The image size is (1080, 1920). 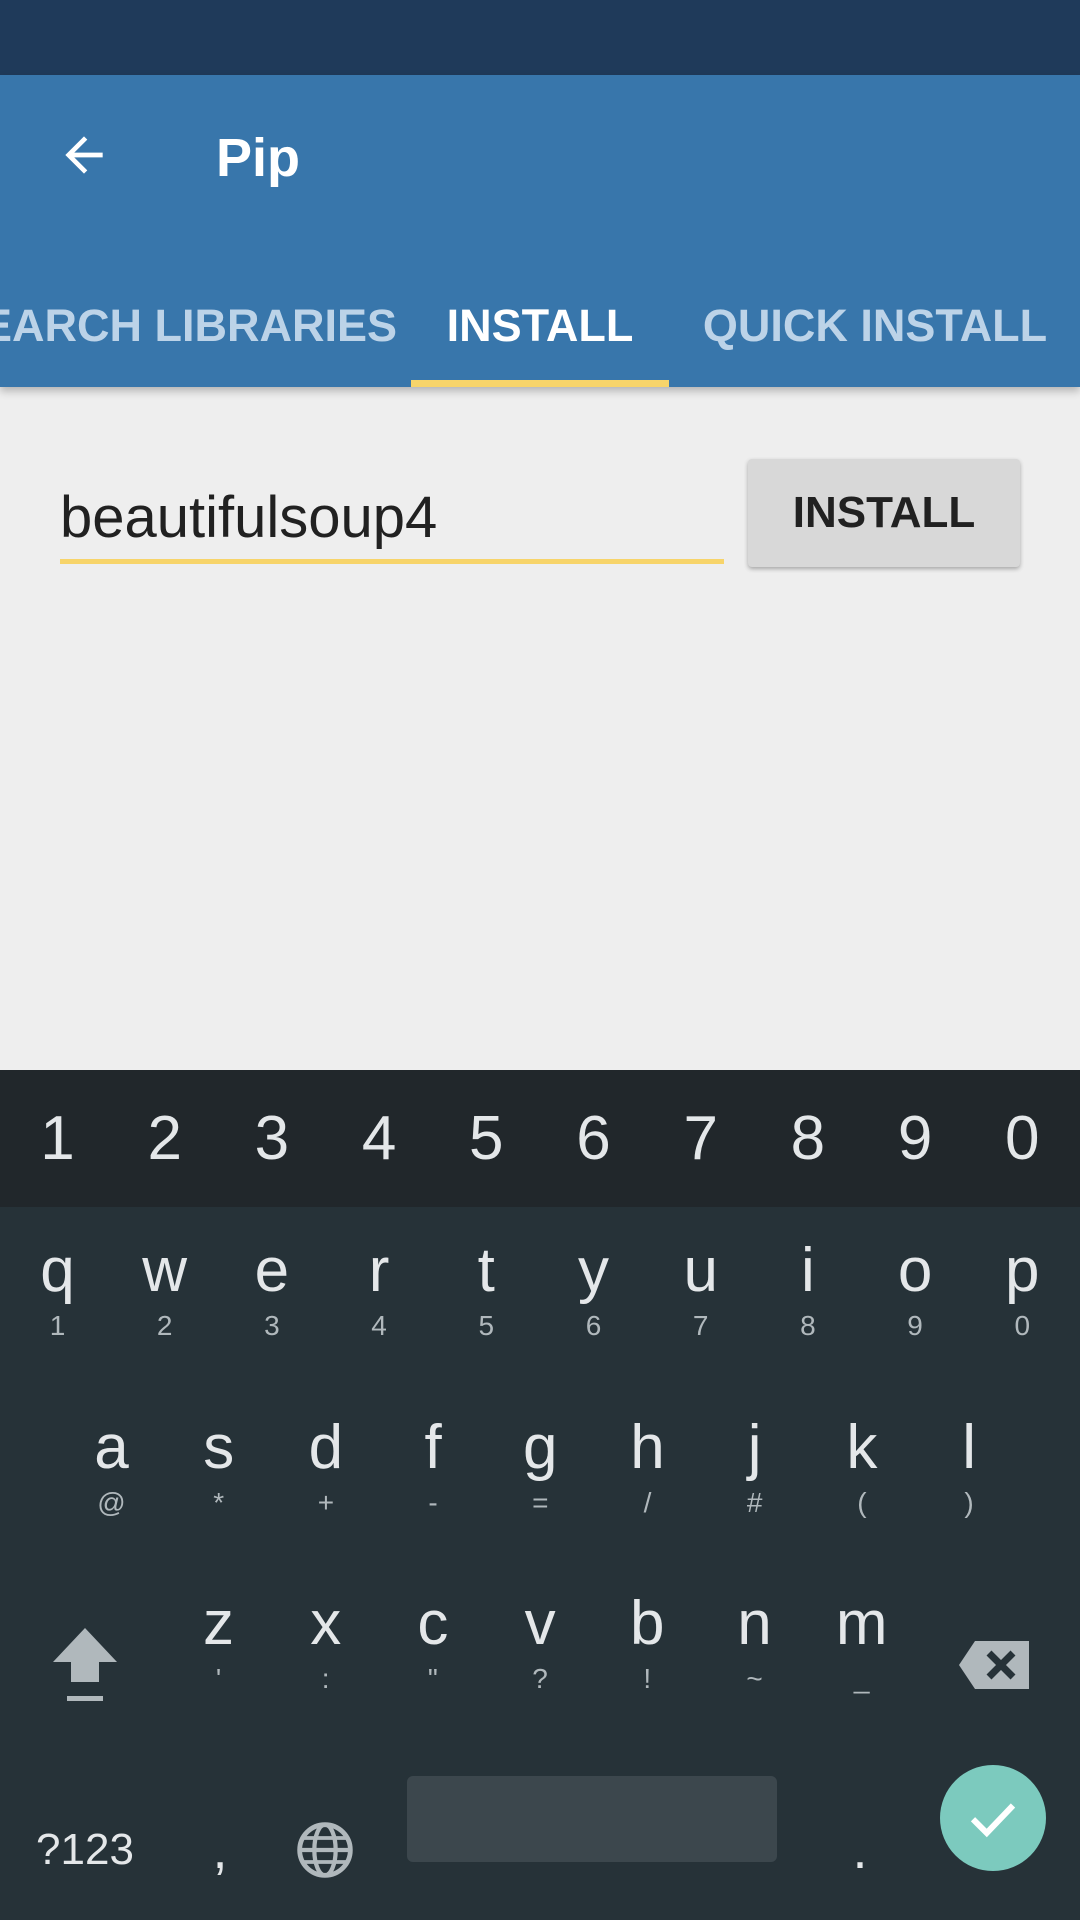 What do you see at coordinates (593, 1138) in the screenshot?
I see `number-key: 6` at bounding box center [593, 1138].